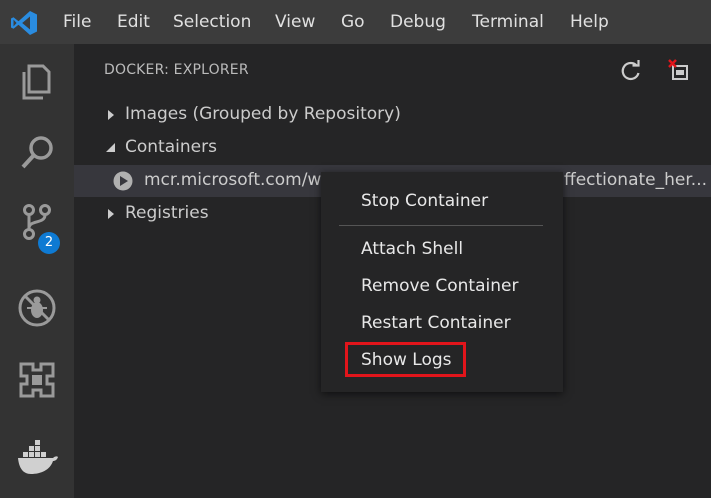 The height and width of the screenshot is (498, 711). I want to click on menu-separator, so click(441, 225).